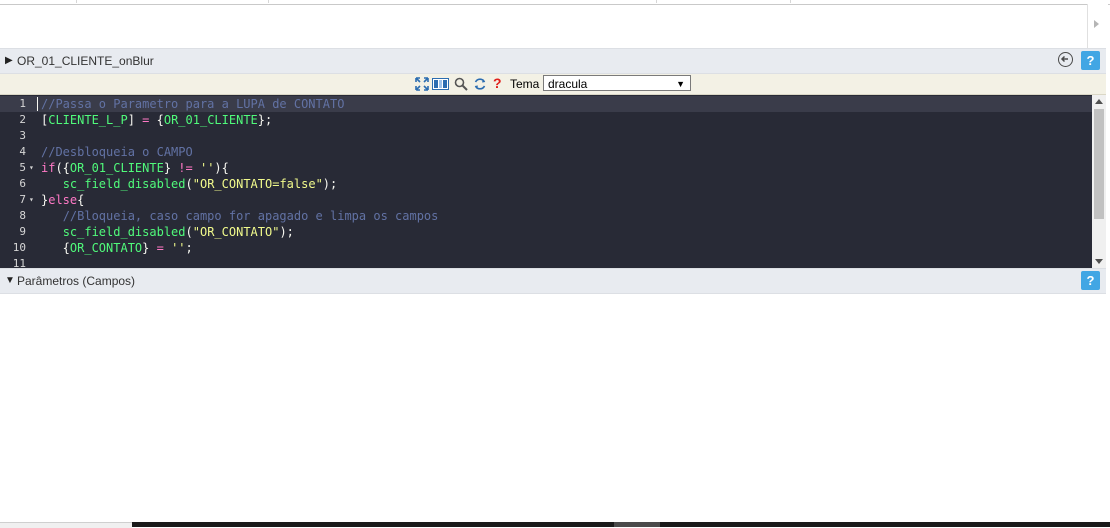 Image resolution: width=1110 pixels, height=528 pixels. What do you see at coordinates (1099, 101) in the screenshot?
I see `scroll-up-arrow-icon` at bounding box center [1099, 101].